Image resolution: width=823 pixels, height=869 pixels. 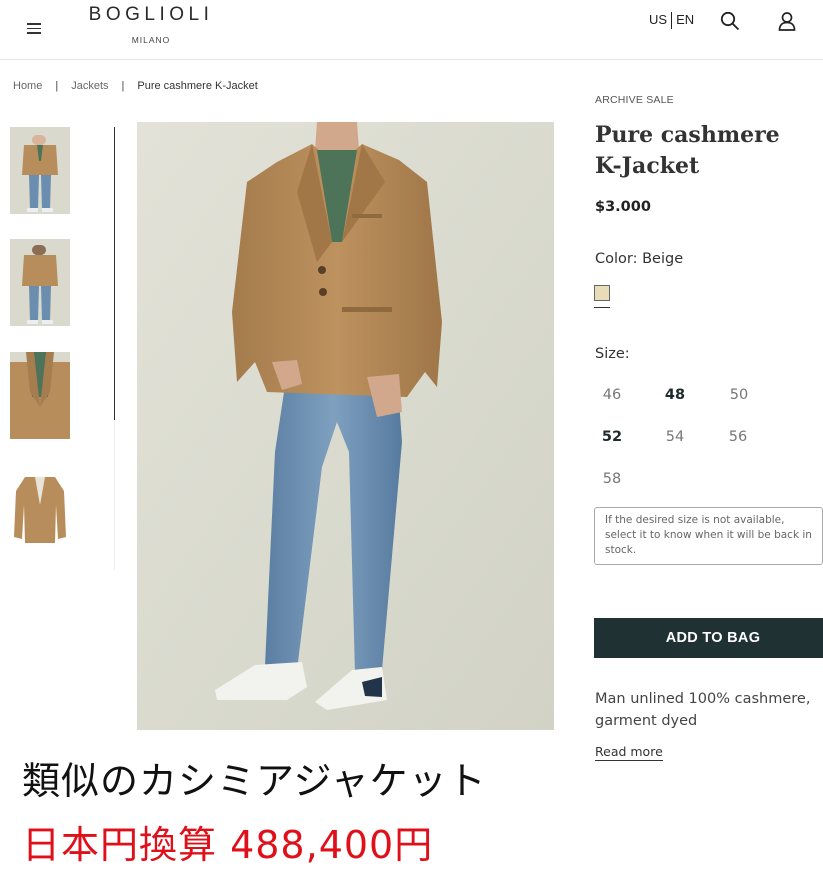 I want to click on size-option-52: 52, so click(x=612, y=437).